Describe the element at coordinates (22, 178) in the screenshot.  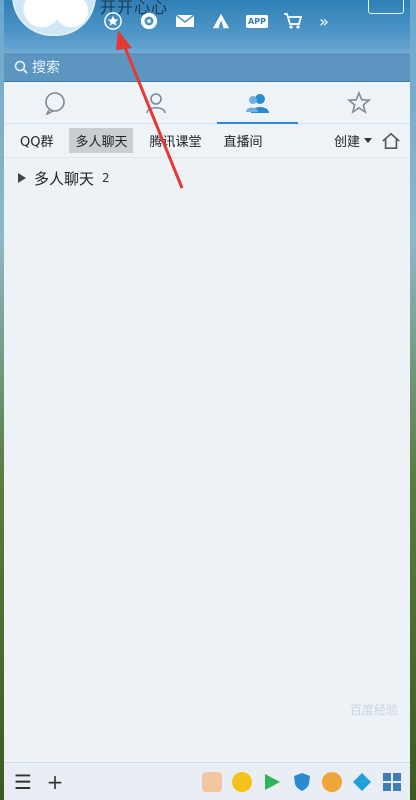
I see `expand-triangle-icon` at that location.